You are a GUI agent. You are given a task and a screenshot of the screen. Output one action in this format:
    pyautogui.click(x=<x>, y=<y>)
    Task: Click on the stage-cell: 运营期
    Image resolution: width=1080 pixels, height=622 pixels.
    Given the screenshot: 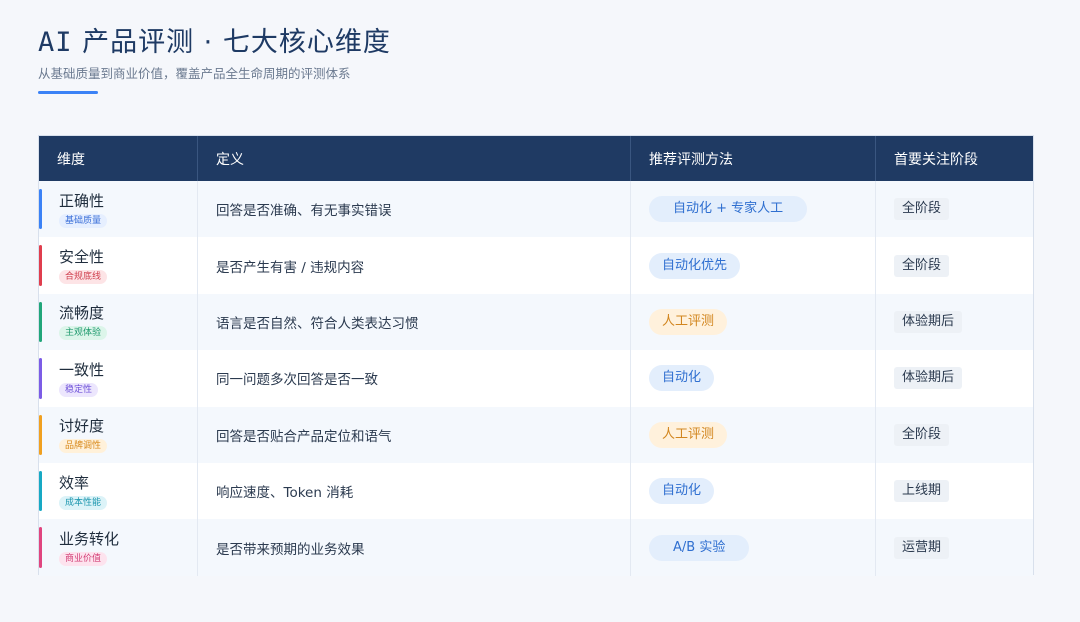 What is the action you would take?
    pyautogui.click(x=954, y=547)
    